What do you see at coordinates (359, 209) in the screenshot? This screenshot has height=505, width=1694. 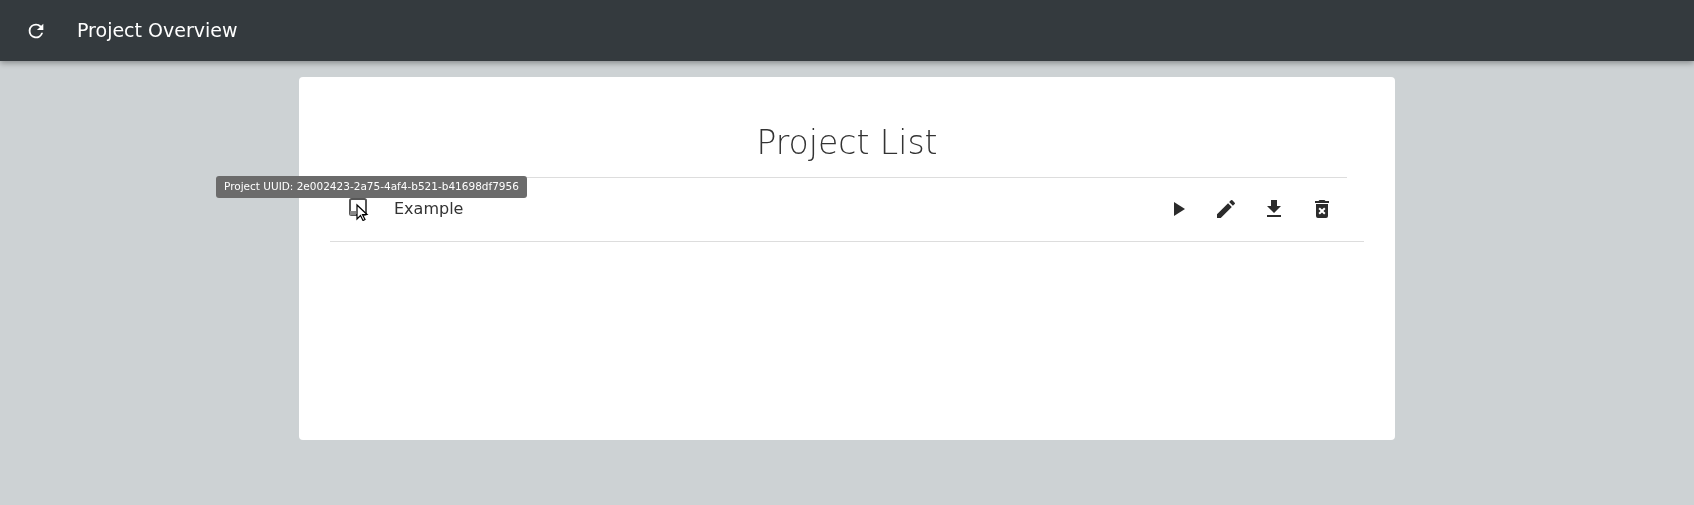 I see `info-icon` at bounding box center [359, 209].